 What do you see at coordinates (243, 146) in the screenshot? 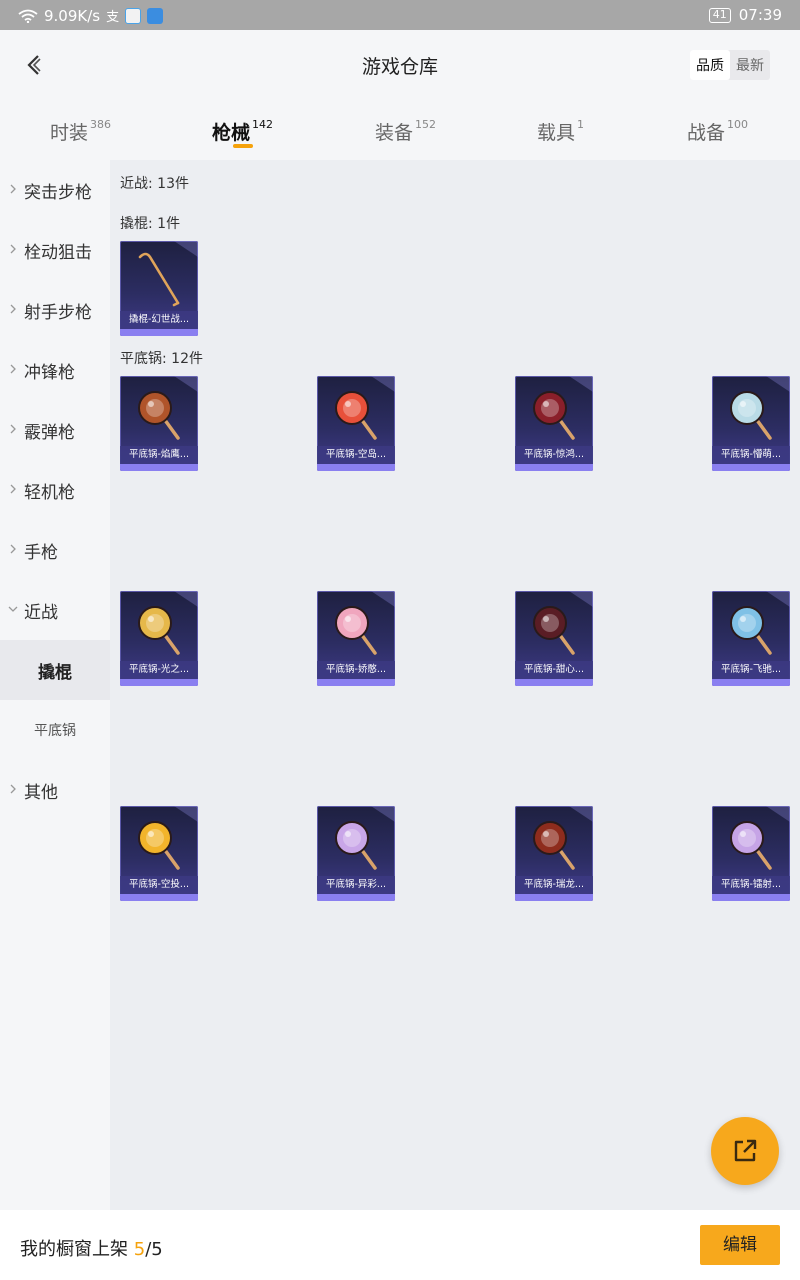
I see `active-tab-indicator` at bounding box center [243, 146].